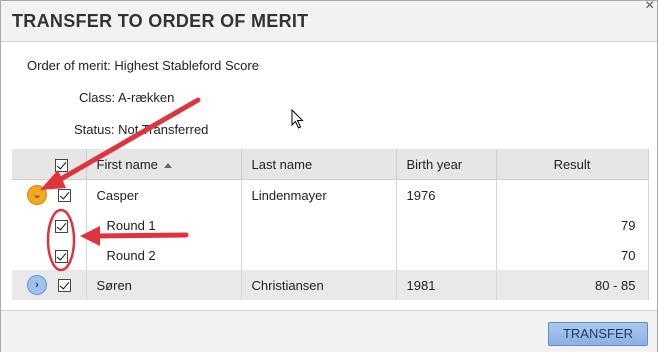 This screenshot has width=658, height=352. I want to click on table-header-row: First name Last name Birth year Result, so click(330, 164).